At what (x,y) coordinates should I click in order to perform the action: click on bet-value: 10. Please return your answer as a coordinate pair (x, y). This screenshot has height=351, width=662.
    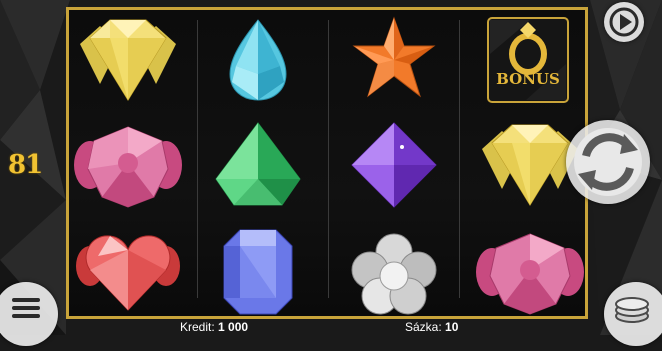
    Looking at the image, I should click on (452, 327).